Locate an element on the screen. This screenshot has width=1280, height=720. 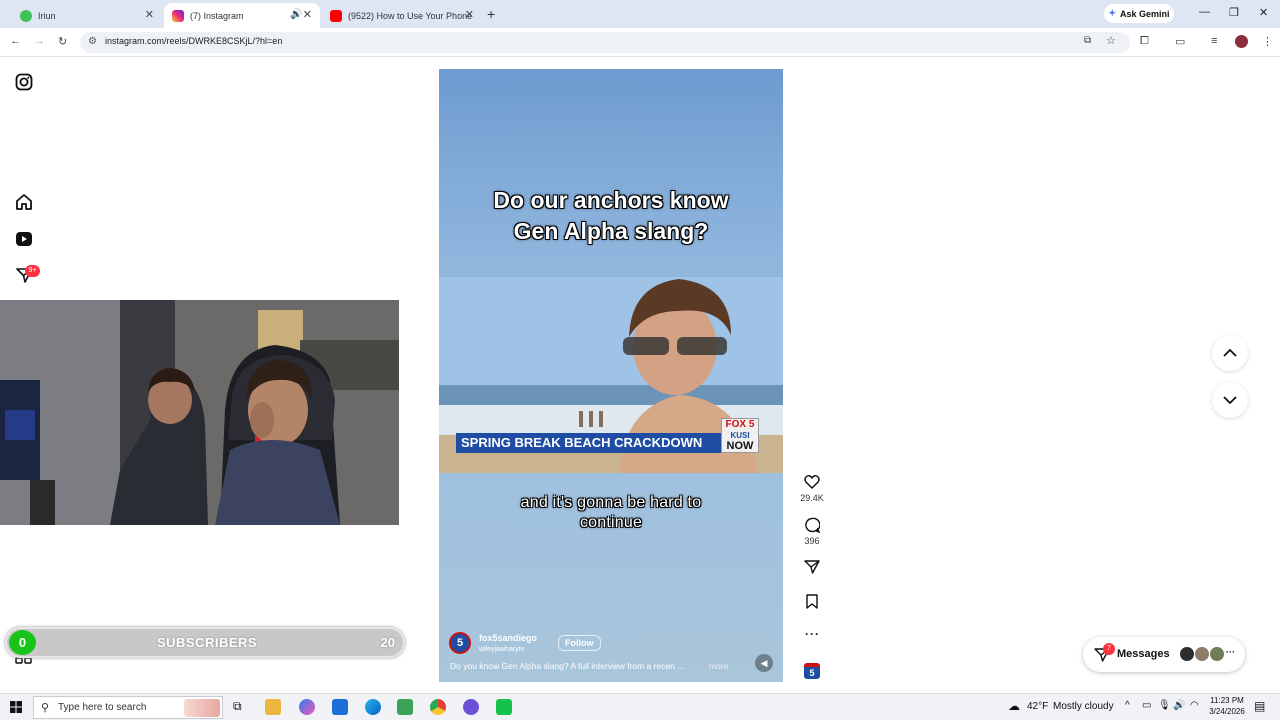
subtitle-line: and it's gonna be hard to is located at coordinates (611, 502).